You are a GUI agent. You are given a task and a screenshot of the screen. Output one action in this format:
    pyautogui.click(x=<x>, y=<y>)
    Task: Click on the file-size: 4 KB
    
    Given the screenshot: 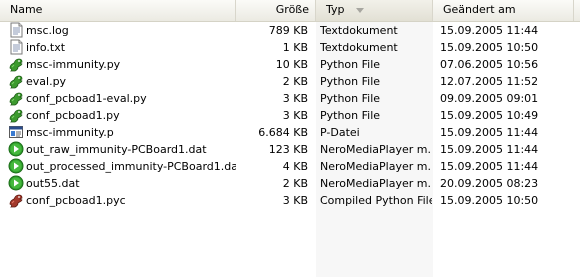 What is the action you would take?
    pyautogui.click(x=295, y=166)
    